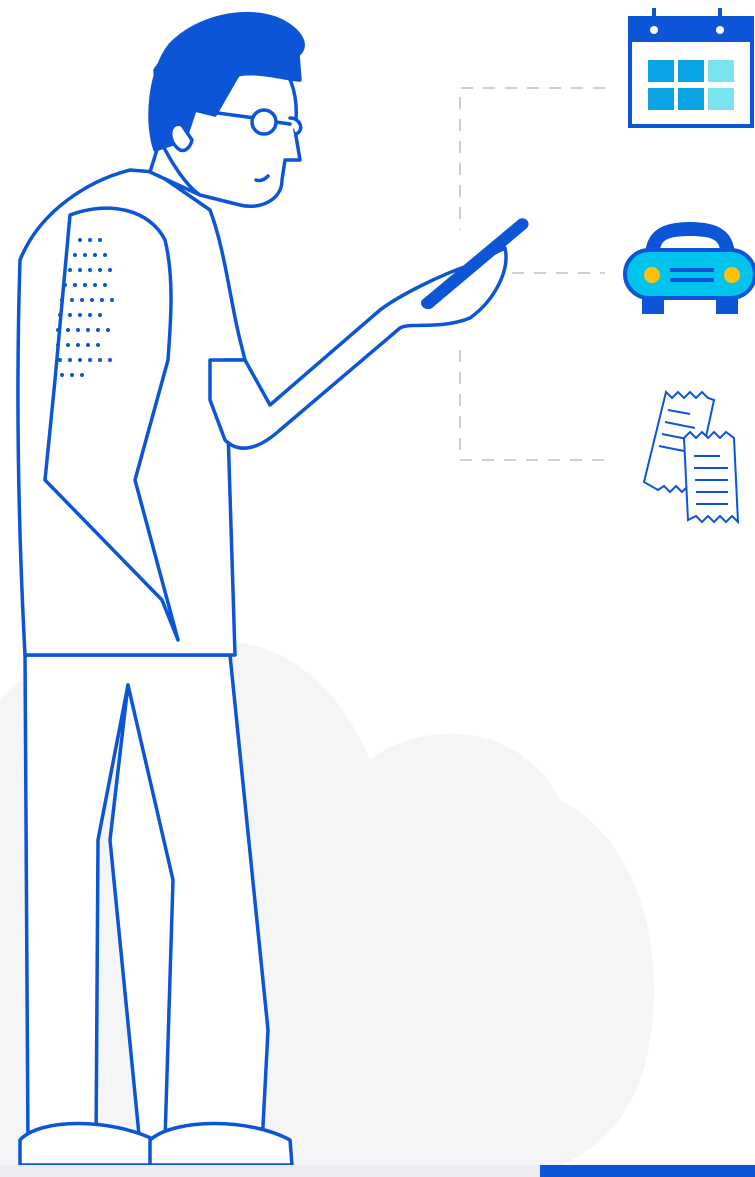 The width and height of the screenshot is (755, 1177). Describe the element at coordinates (691, 68) in the screenshot. I see `calendar-icon` at that location.